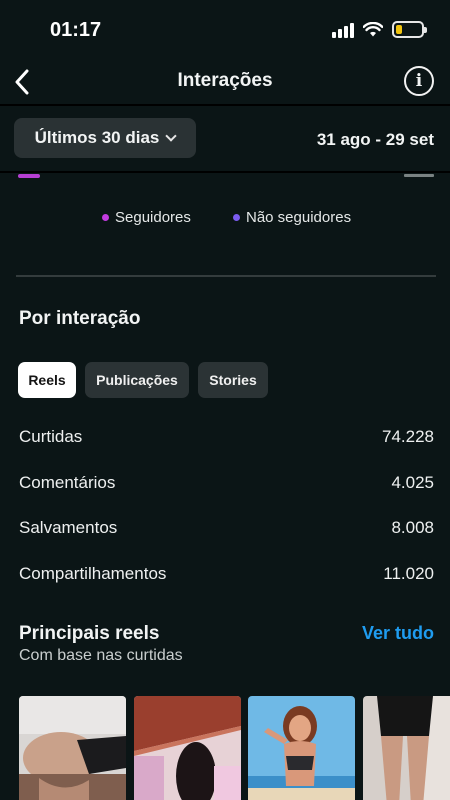 The image size is (450, 800). Describe the element at coordinates (89, 633) in the screenshot. I see `section-title-top-reels: Principais reels` at that location.